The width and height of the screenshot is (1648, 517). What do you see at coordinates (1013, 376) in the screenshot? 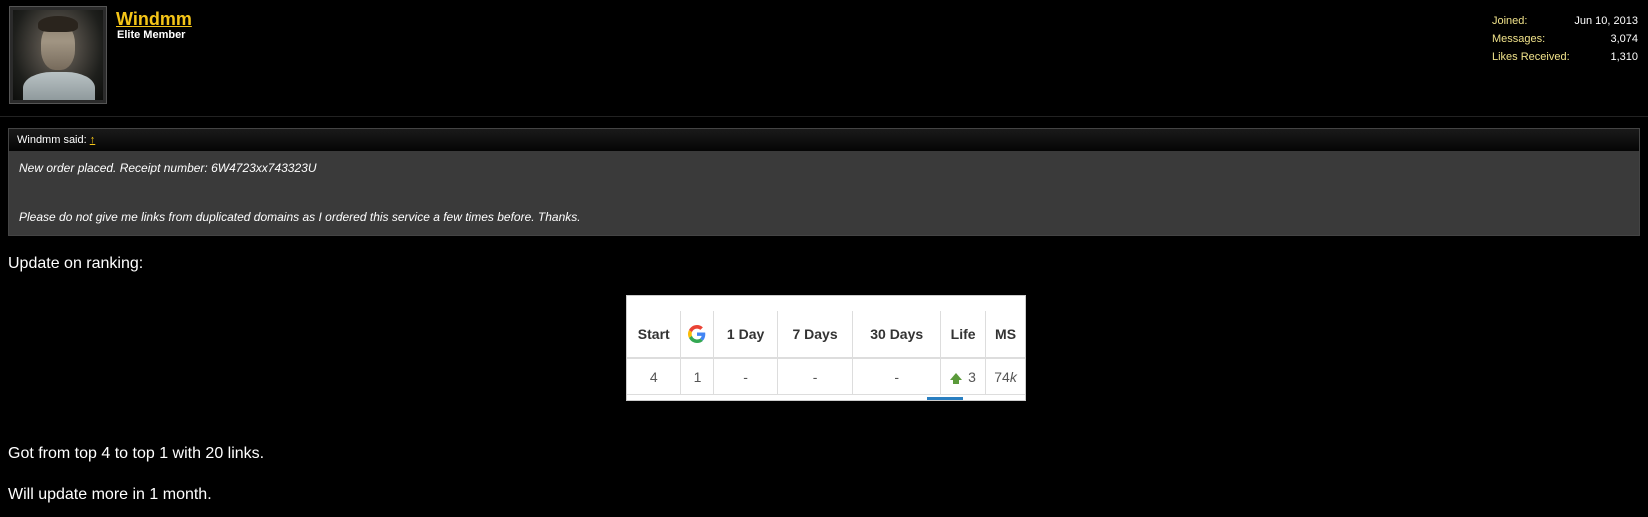
I see `cell-ms-unit: k` at bounding box center [1013, 376].